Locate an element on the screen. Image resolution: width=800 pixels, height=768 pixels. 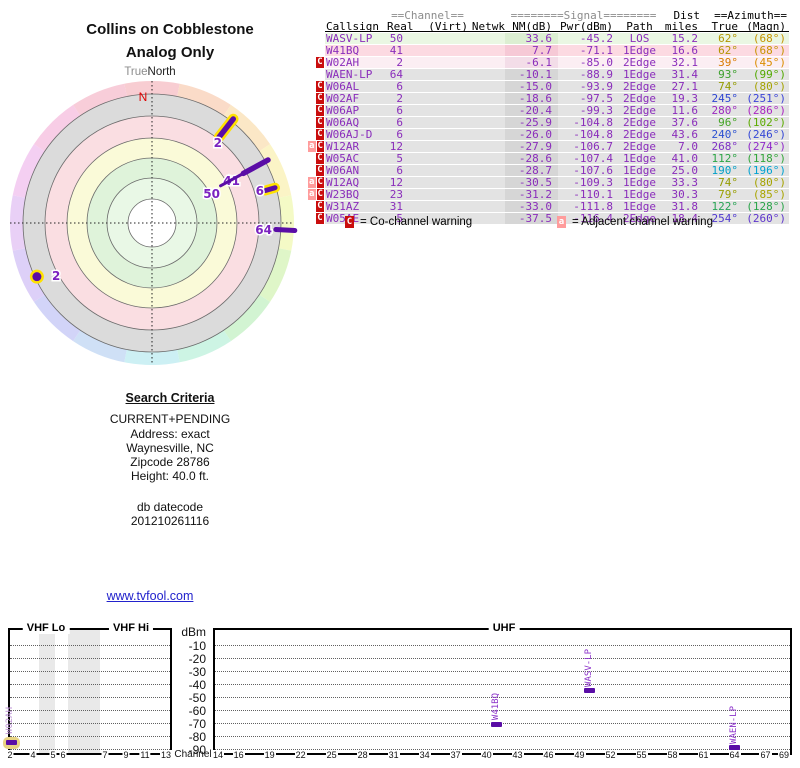
cell-miles: 27.1 is located at coordinates (685, 86).